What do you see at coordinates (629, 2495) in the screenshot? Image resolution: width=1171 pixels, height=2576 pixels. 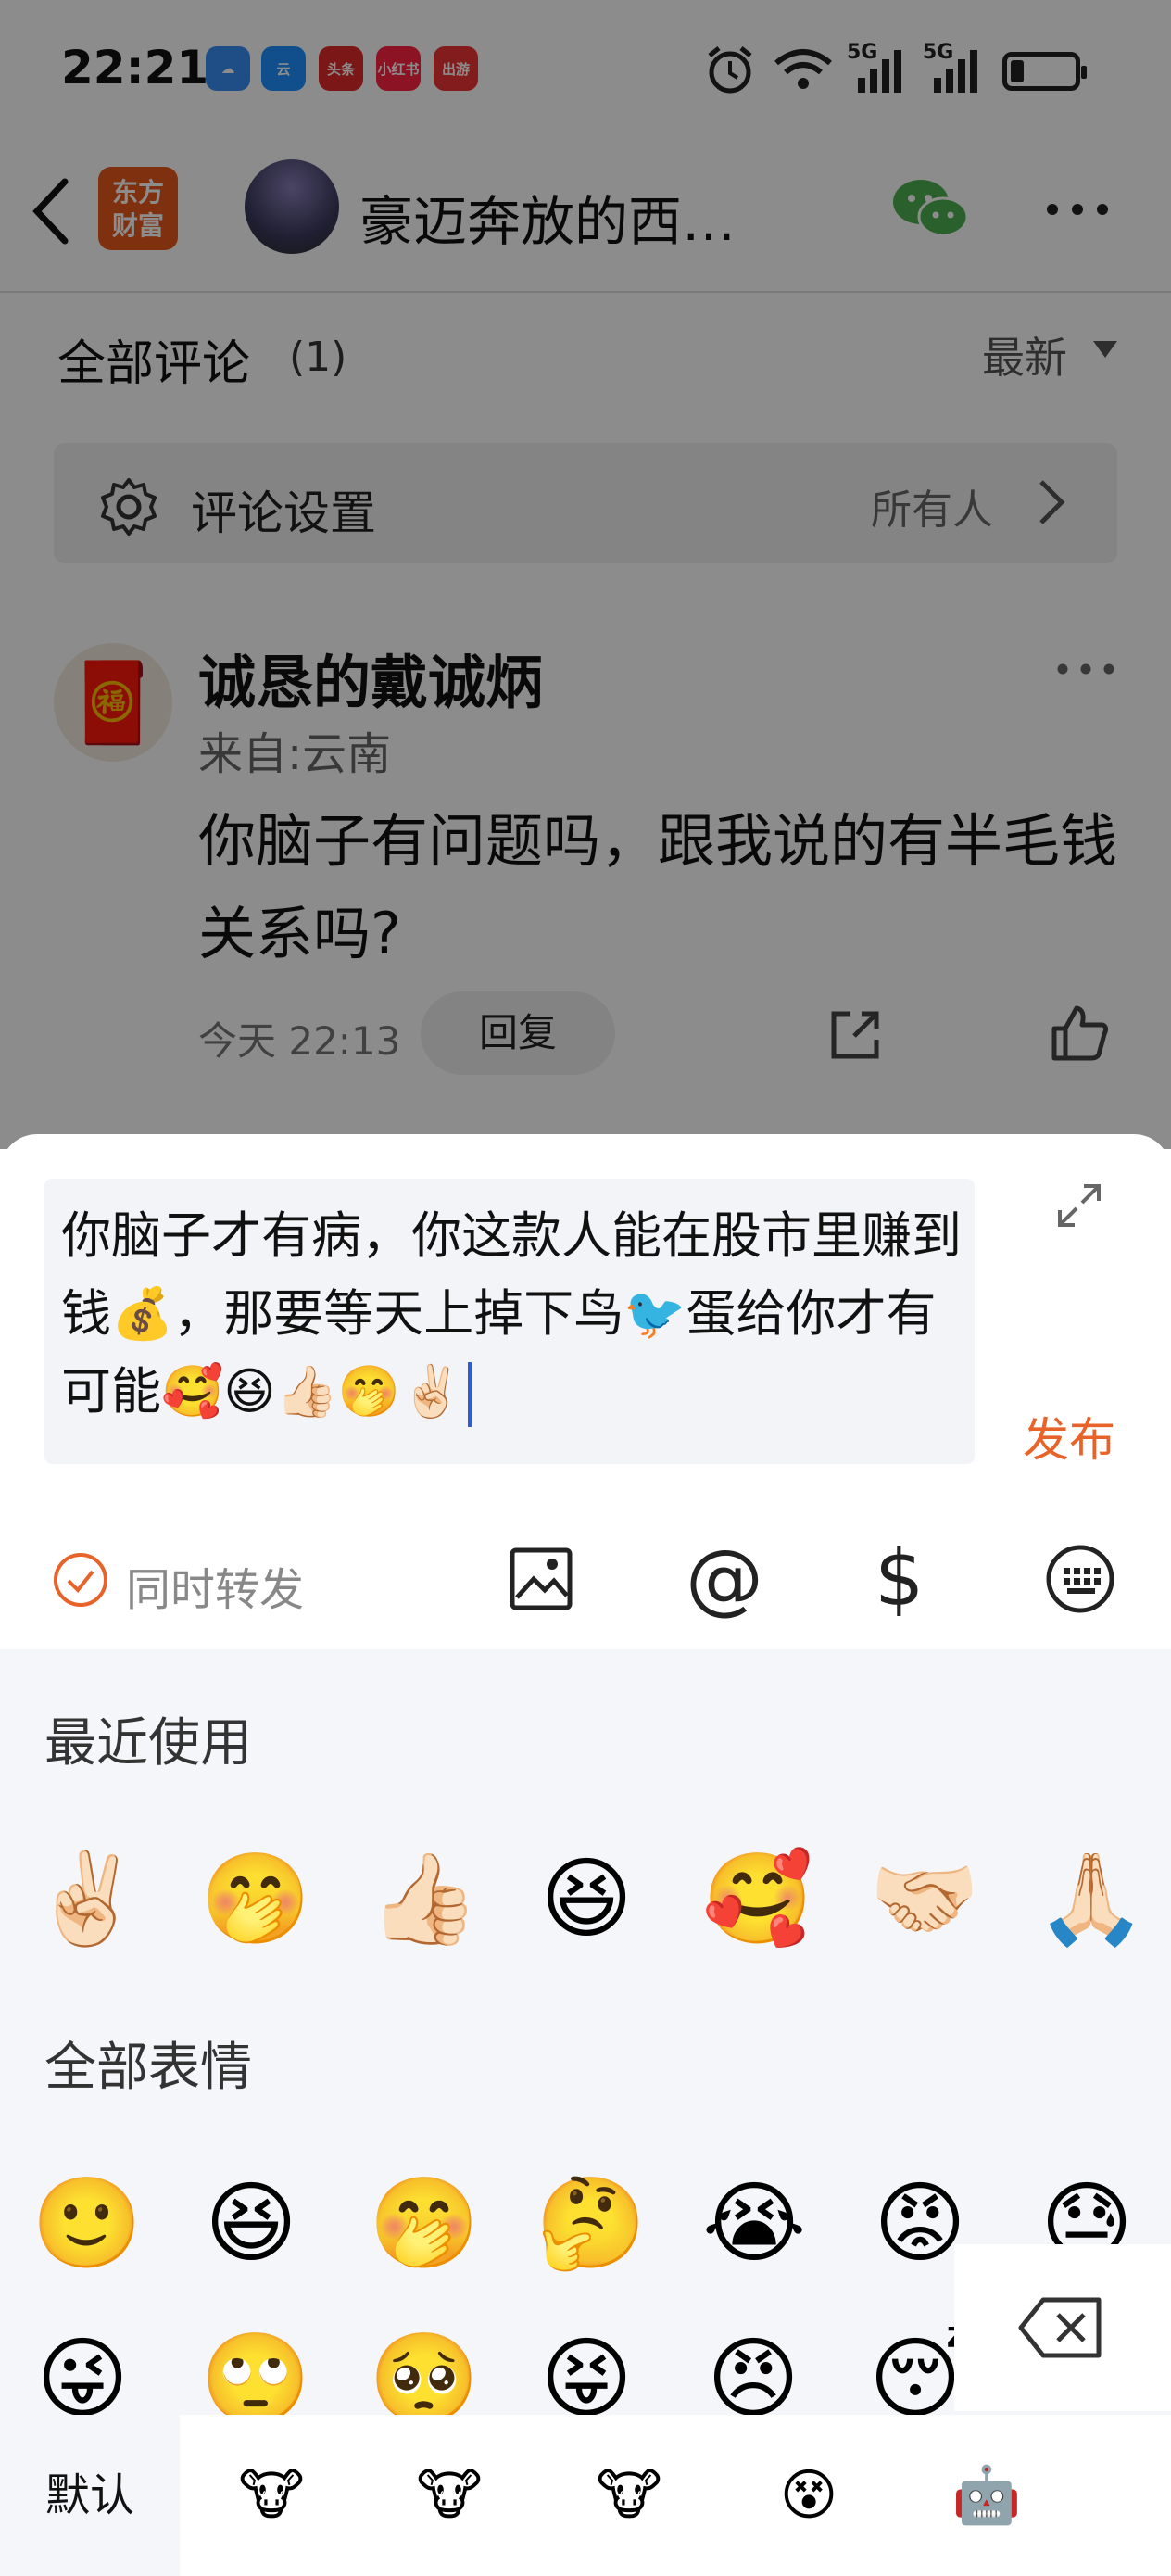 I see `sticker-tab-3: 🐮` at bounding box center [629, 2495].